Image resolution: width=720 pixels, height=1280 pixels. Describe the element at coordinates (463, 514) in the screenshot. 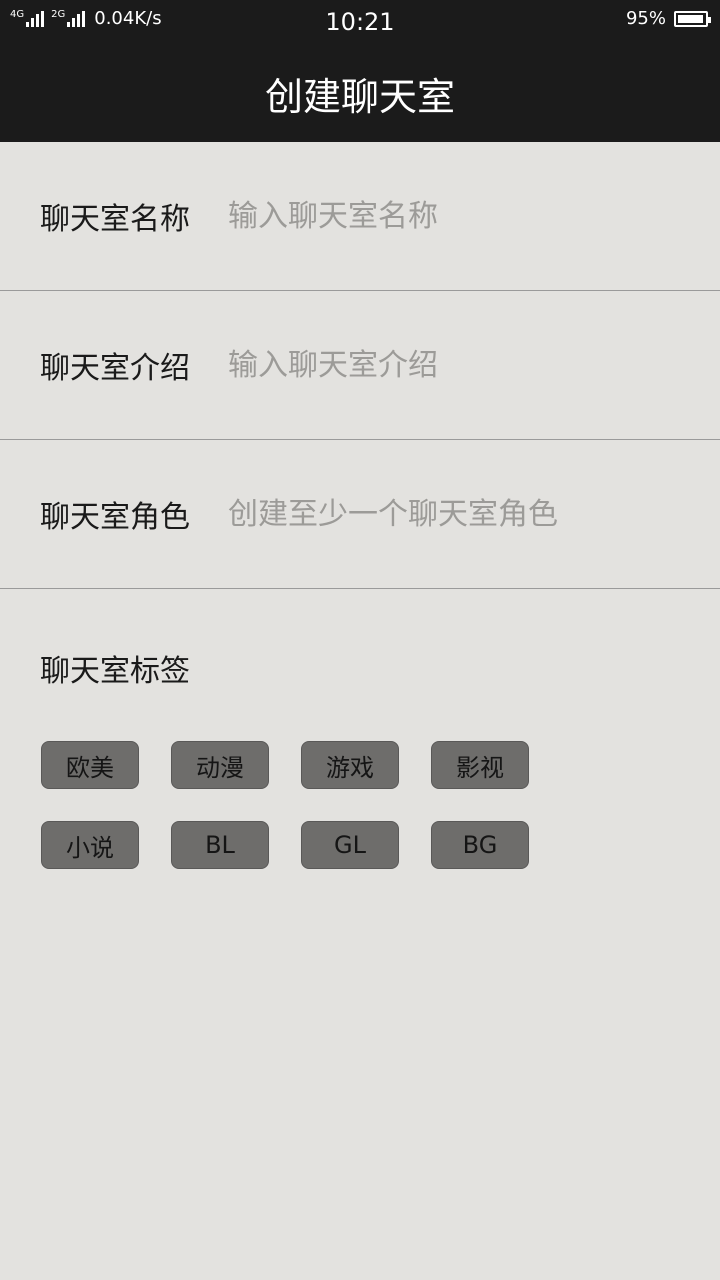

I see `roles-input` at that location.